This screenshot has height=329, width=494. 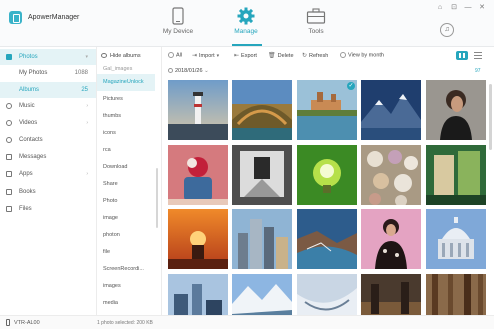 I want to click on toolbox-icon, so click(x=316, y=16).